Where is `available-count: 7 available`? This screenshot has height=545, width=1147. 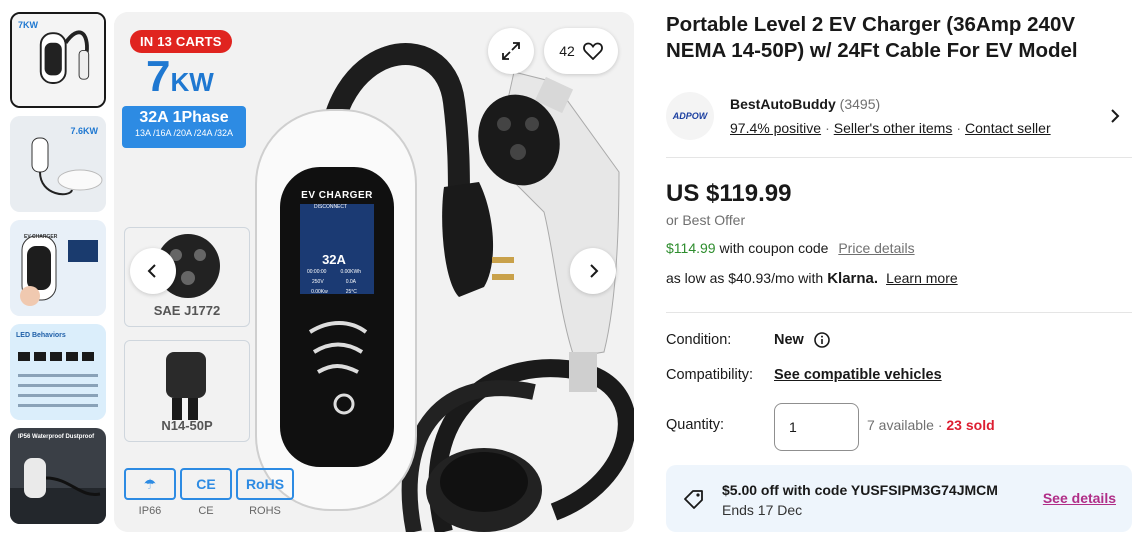
available-count: 7 available is located at coordinates (900, 425).